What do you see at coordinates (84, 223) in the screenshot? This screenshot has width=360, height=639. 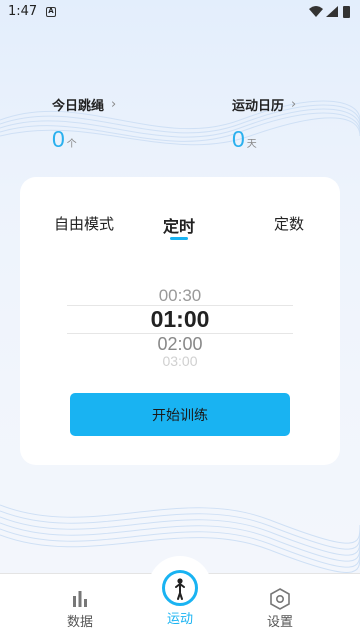 I see `tab-free-mode: 自由模式` at bounding box center [84, 223].